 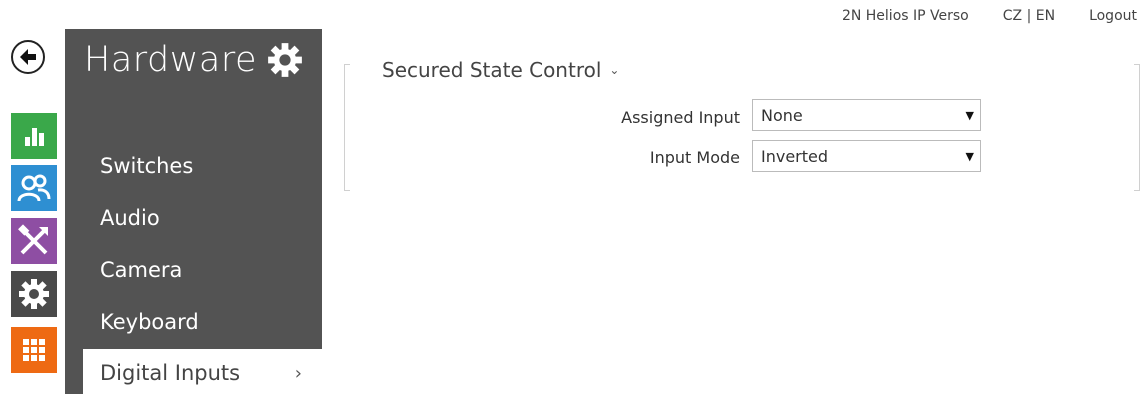 What do you see at coordinates (1029, 16) in the screenshot?
I see `language-switch: CZ | EN` at bounding box center [1029, 16].